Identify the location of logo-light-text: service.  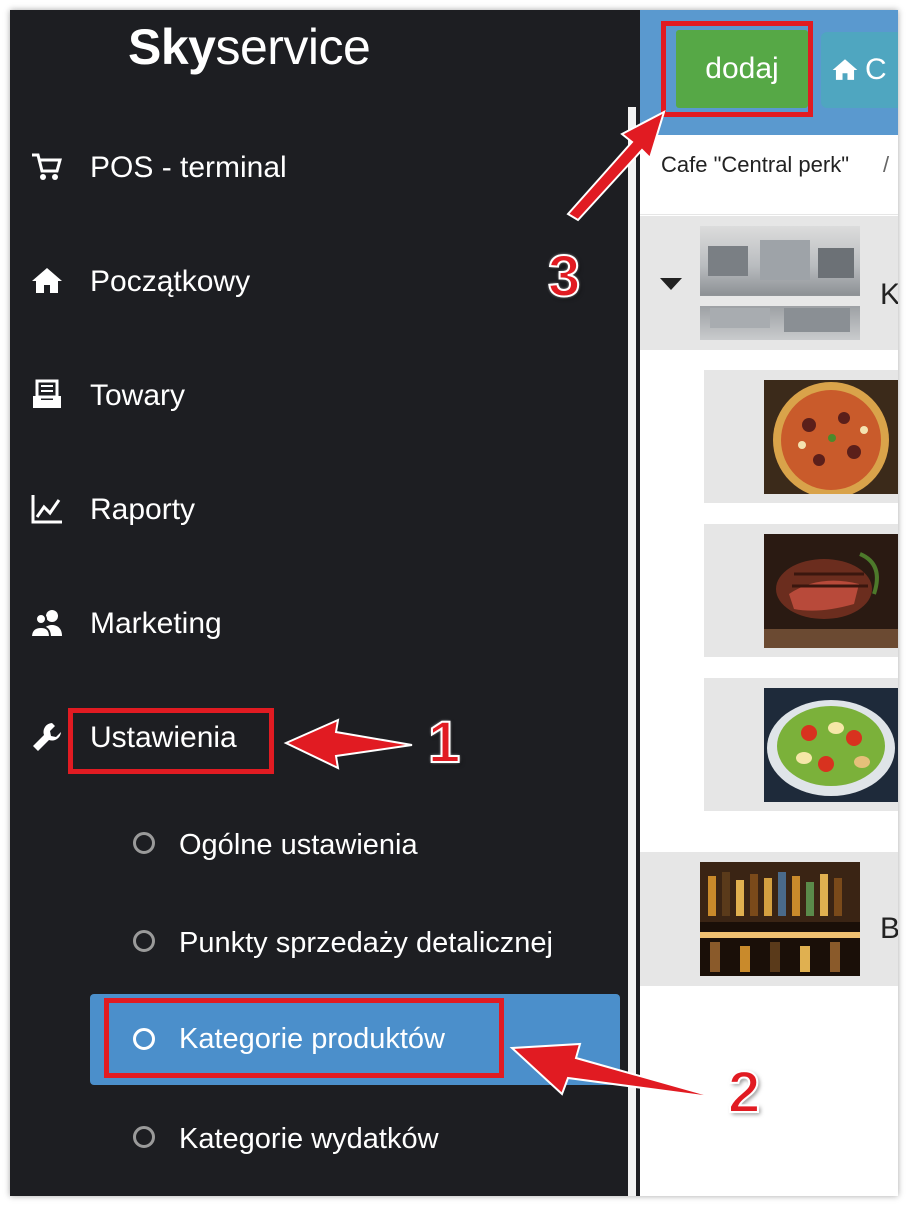
(293, 47).